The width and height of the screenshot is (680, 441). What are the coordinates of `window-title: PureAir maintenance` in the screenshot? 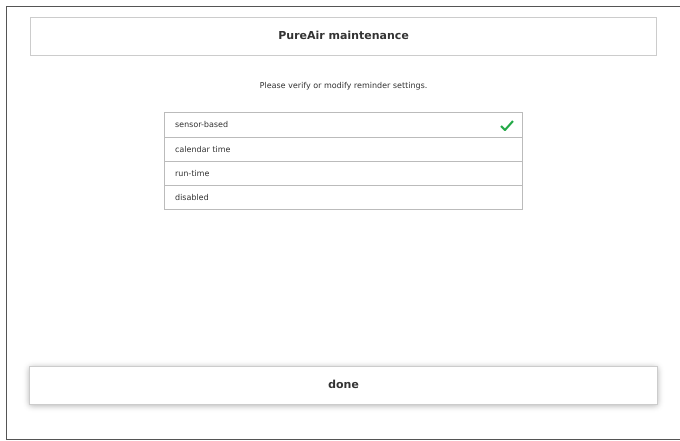 It's located at (343, 36).